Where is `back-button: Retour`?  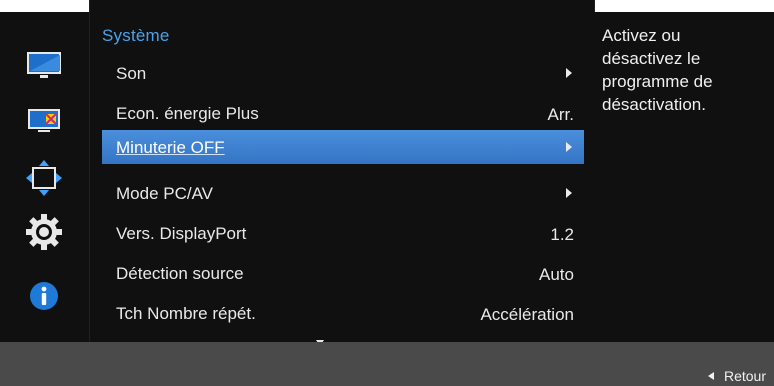 back-button: Retour is located at coordinates (736, 376).